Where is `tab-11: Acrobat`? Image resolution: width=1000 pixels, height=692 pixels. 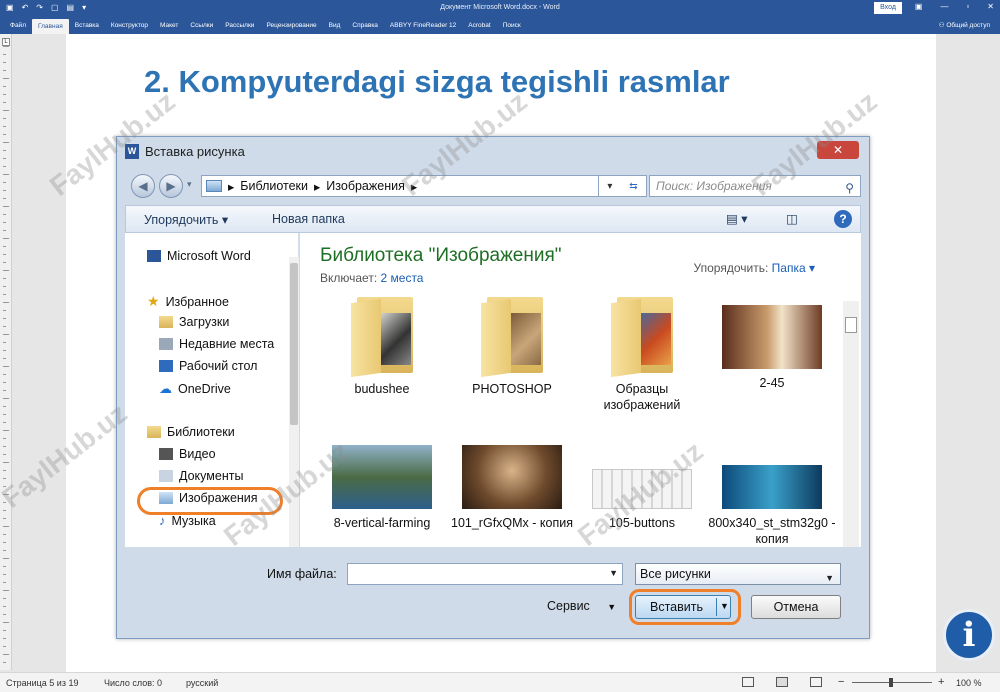
tab-11: Acrobat is located at coordinates (479, 25).